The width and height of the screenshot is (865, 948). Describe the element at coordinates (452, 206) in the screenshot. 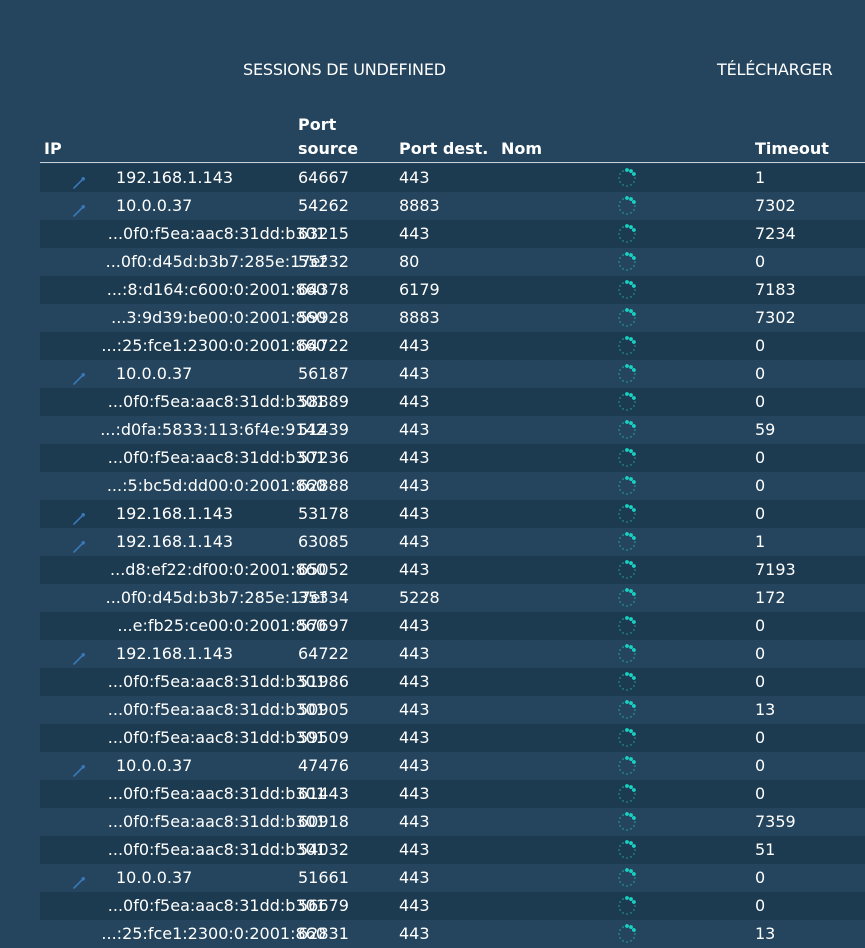

I see `table-row: 10.0.0.37 54262 8883 7302` at that location.